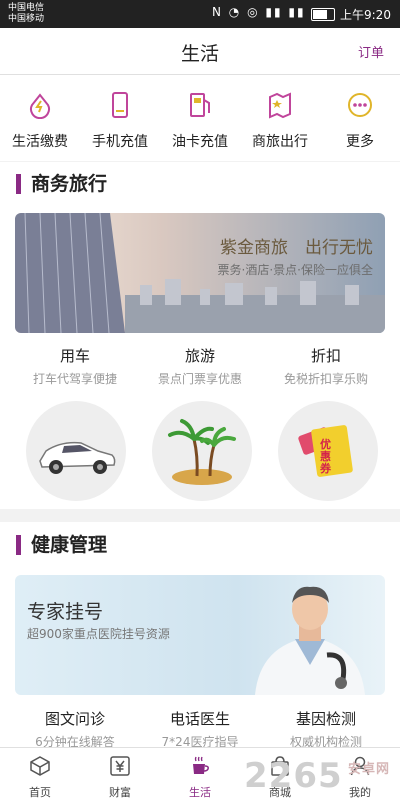 Image resolution: width=400 pixels, height=801 pixels. Describe the element at coordinates (98, 634) in the screenshot. I see `banner-subtitle: 超900家重点医院挂号资源` at that location.